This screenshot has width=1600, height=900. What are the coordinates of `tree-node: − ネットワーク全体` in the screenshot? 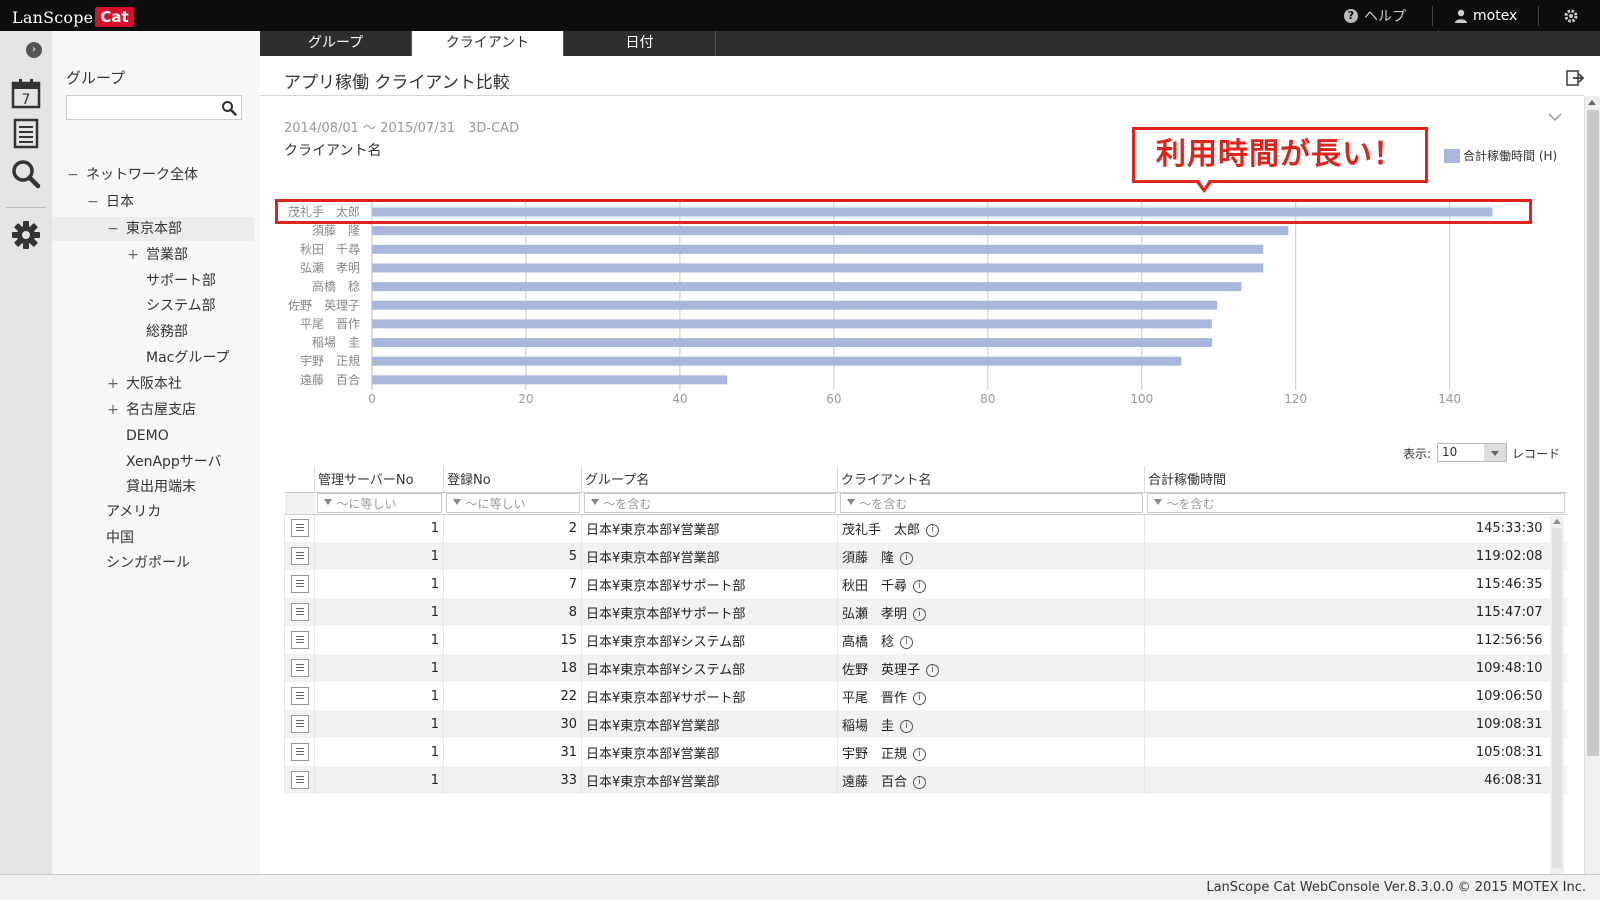 It's located at (153, 175).